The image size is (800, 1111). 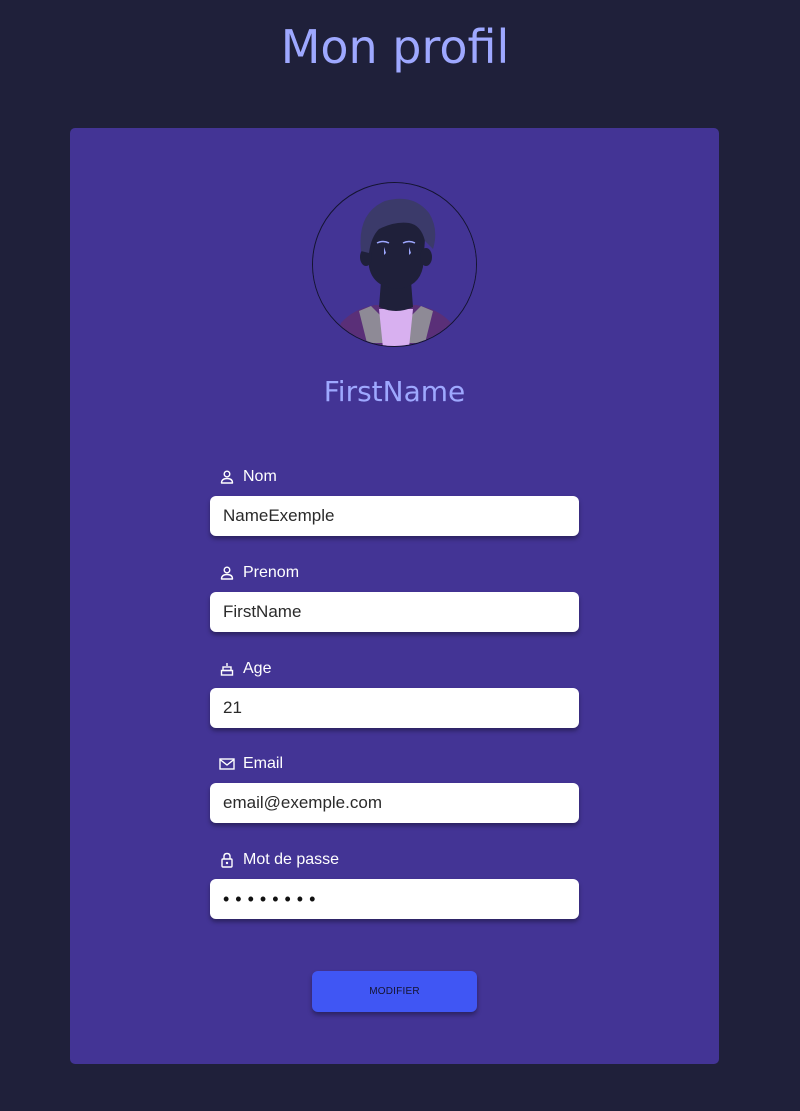 I want to click on field-label: Mot de passe, so click(x=291, y=859).